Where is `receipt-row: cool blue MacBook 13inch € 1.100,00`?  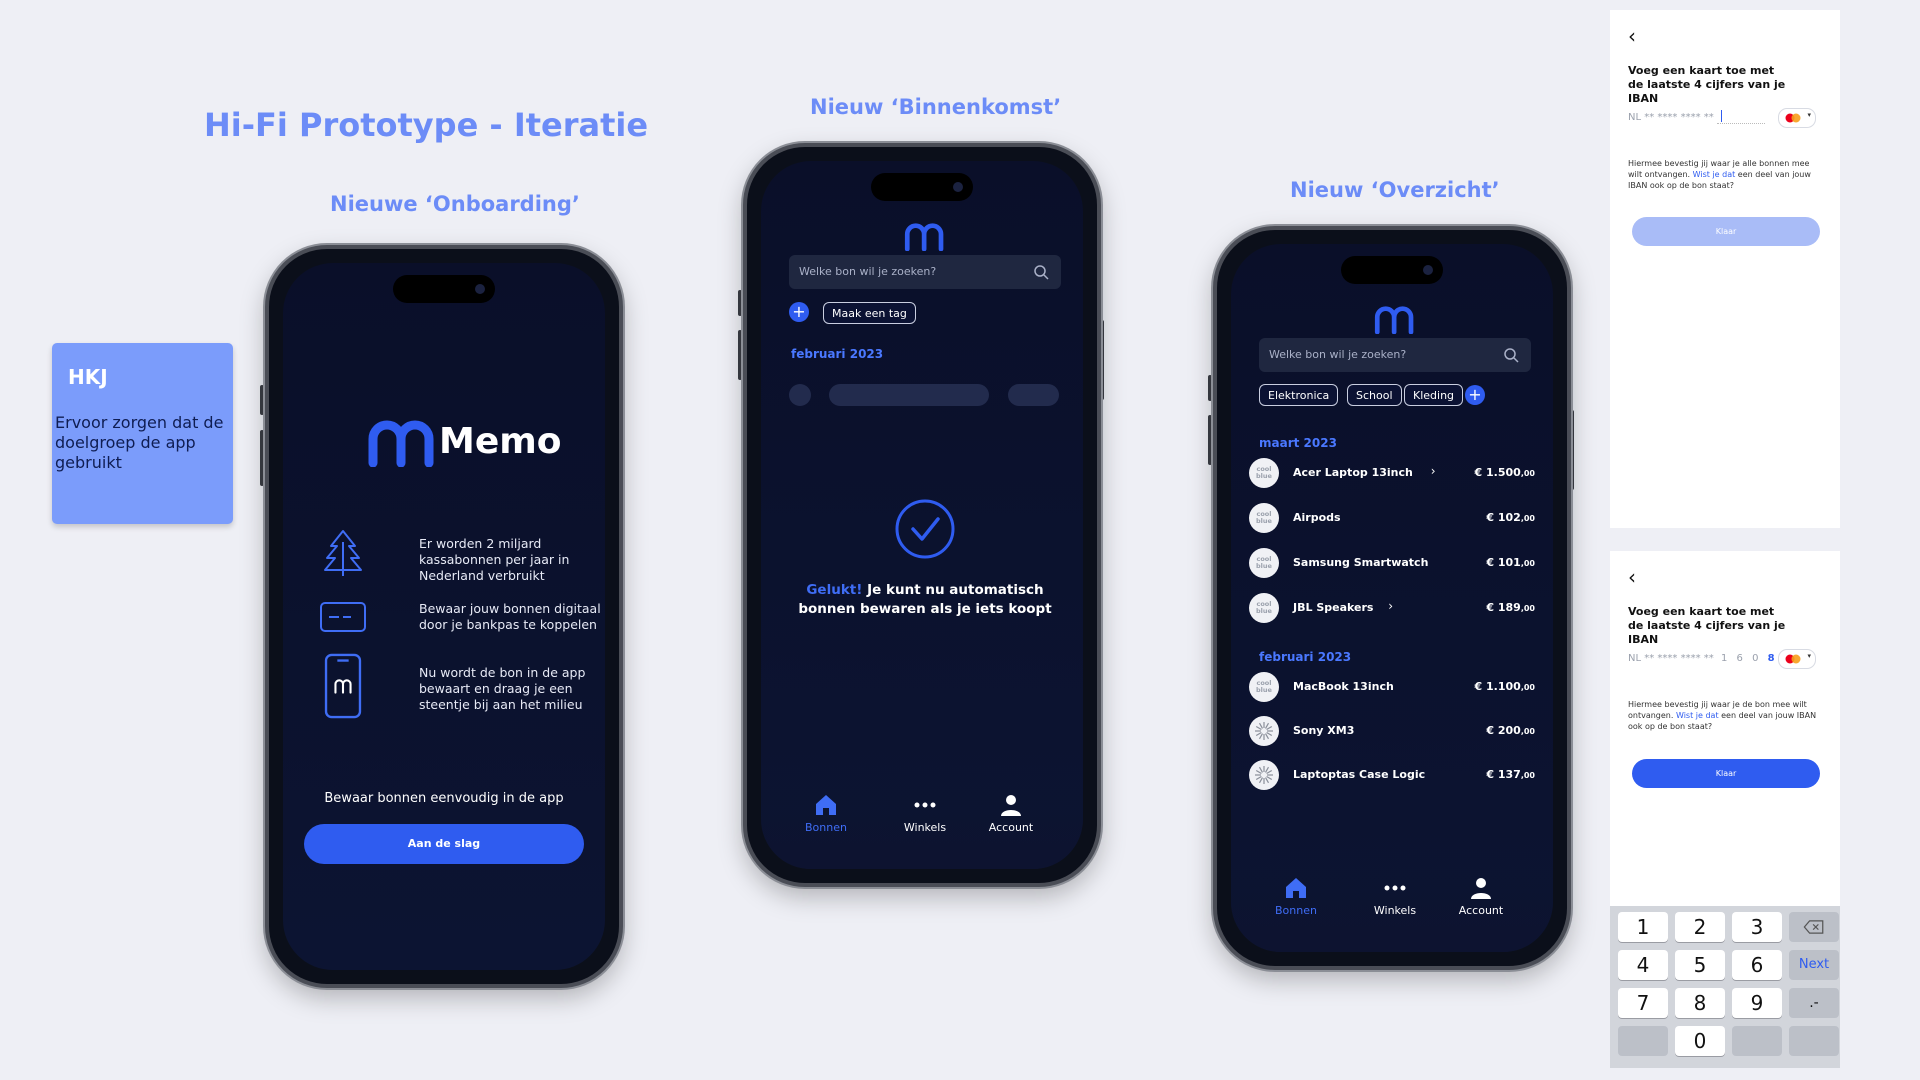 receipt-row: cool blue MacBook 13inch € 1.100,00 is located at coordinates (1392, 687).